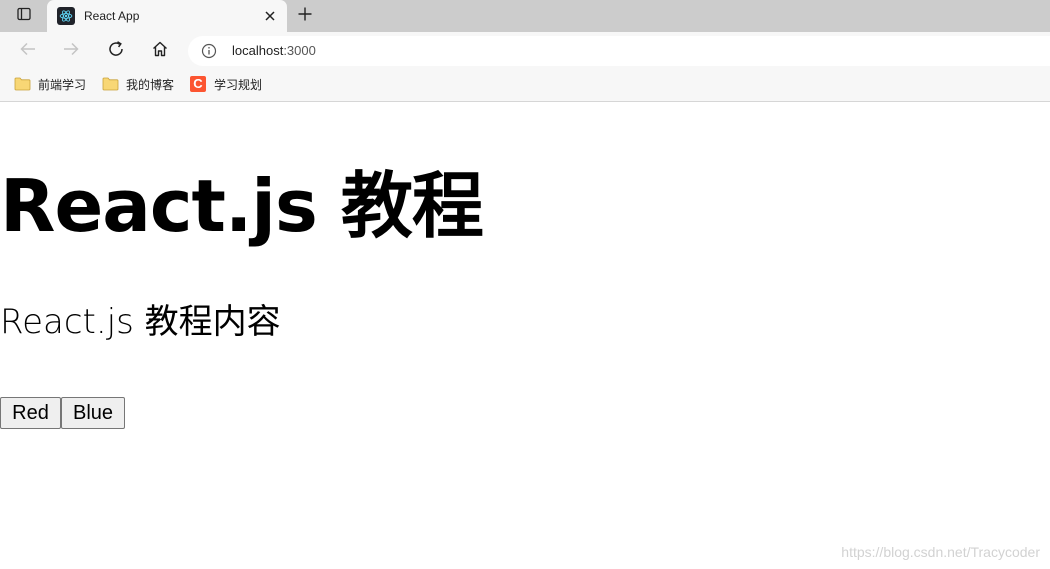 Image resolution: width=1050 pixels, height=569 pixels. What do you see at coordinates (619, 51) in the screenshot?
I see `address-bar: localhost:3000` at bounding box center [619, 51].